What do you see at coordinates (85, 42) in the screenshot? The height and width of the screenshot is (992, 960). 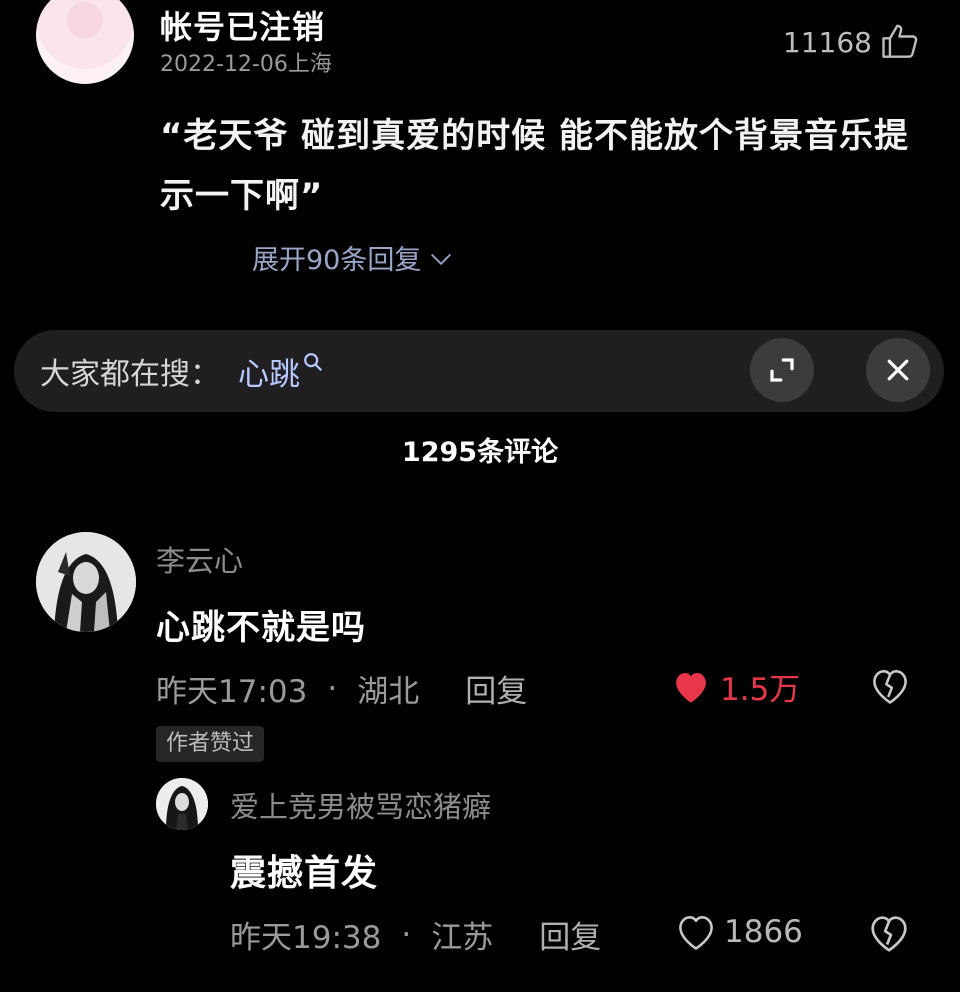 I see `avatar-top-comment` at bounding box center [85, 42].